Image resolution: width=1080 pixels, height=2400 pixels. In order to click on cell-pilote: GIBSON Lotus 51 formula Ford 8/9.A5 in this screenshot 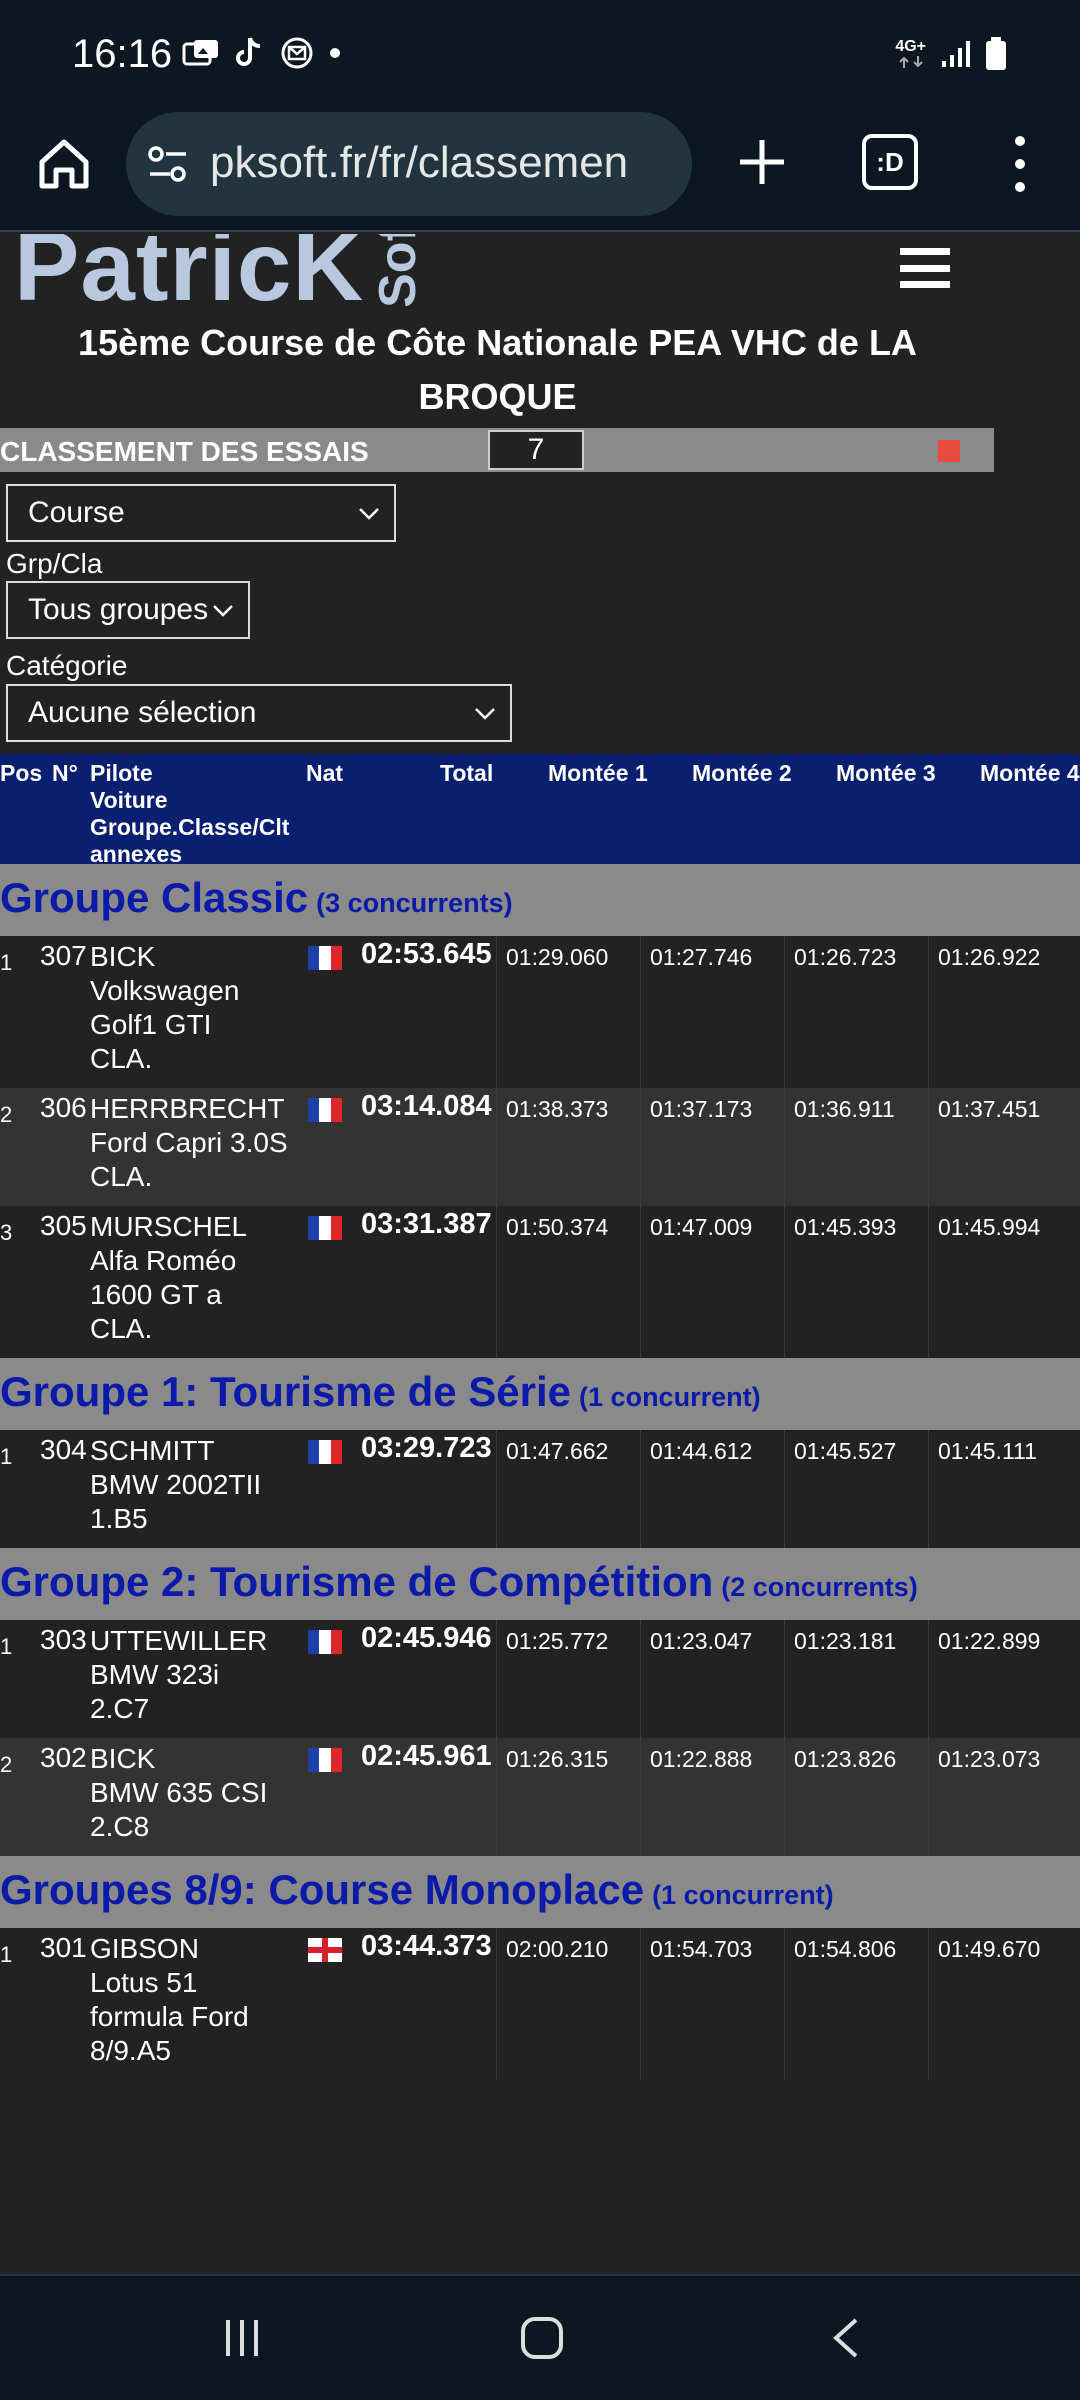, I will do `click(195, 2000)`.